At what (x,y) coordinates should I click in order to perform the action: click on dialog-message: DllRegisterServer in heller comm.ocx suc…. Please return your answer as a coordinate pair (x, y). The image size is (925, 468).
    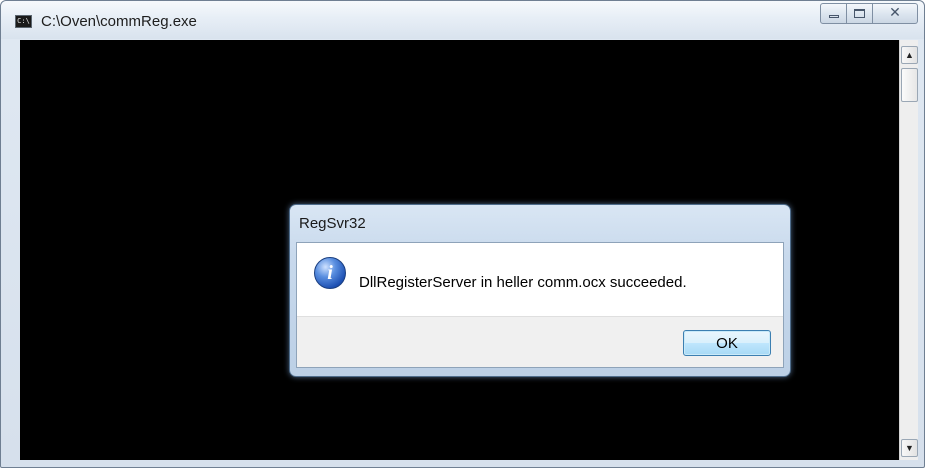
    Looking at the image, I should click on (523, 282).